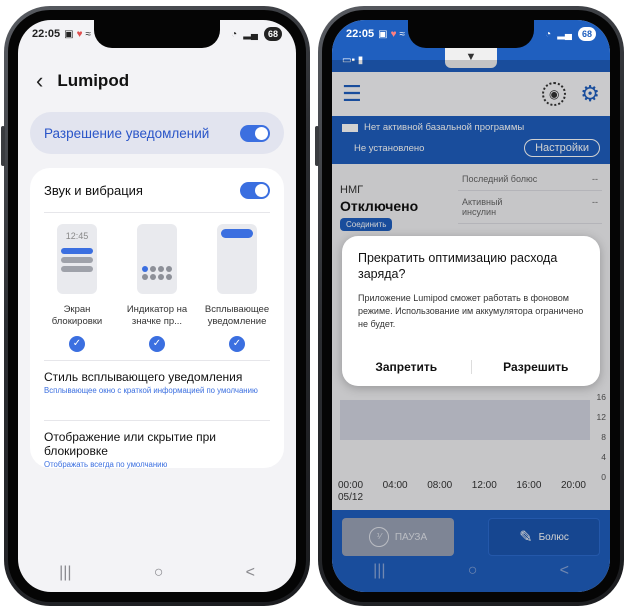 This screenshot has width=626, height=610. I want to click on notification-permission-row: Разрешение уведомлений, so click(157, 133).